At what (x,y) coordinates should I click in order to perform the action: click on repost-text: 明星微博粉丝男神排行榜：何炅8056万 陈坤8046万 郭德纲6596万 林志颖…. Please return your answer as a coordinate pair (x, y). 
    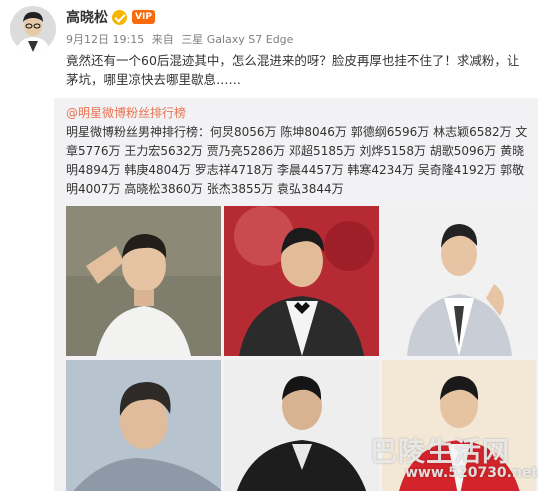
    Looking at the image, I should click on (297, 160).